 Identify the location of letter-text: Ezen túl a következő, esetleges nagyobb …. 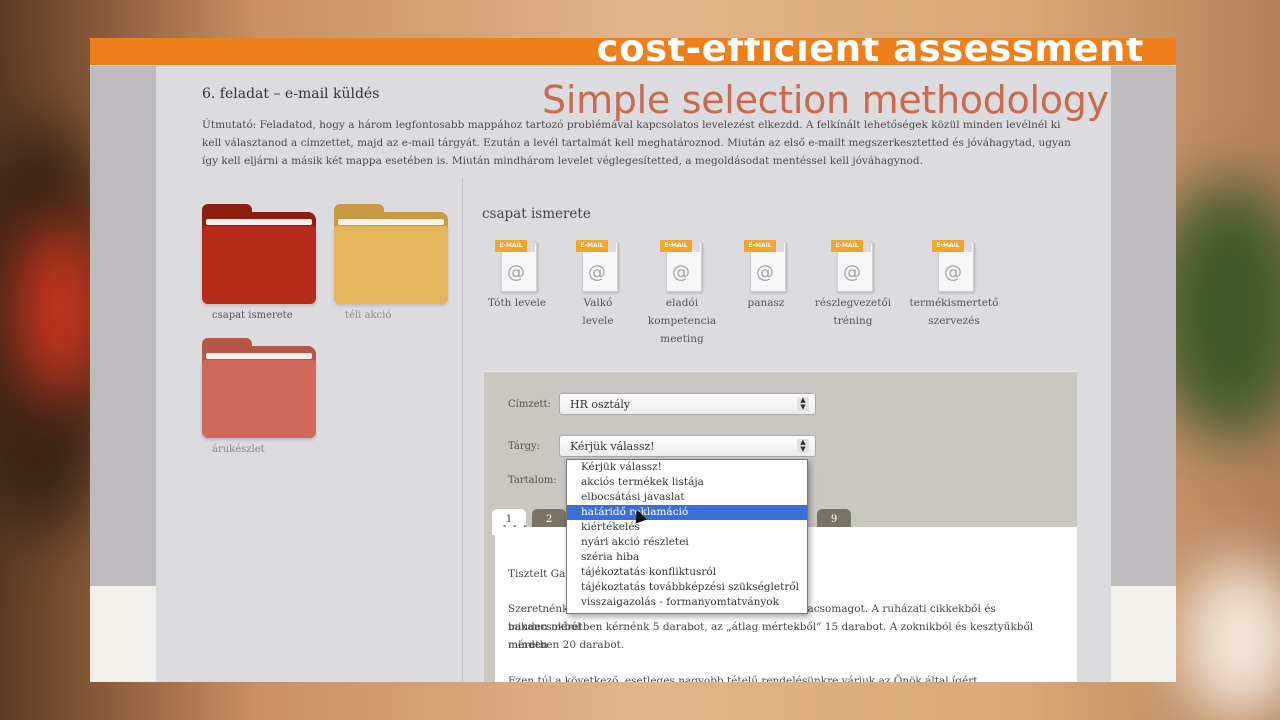
(743, 678).